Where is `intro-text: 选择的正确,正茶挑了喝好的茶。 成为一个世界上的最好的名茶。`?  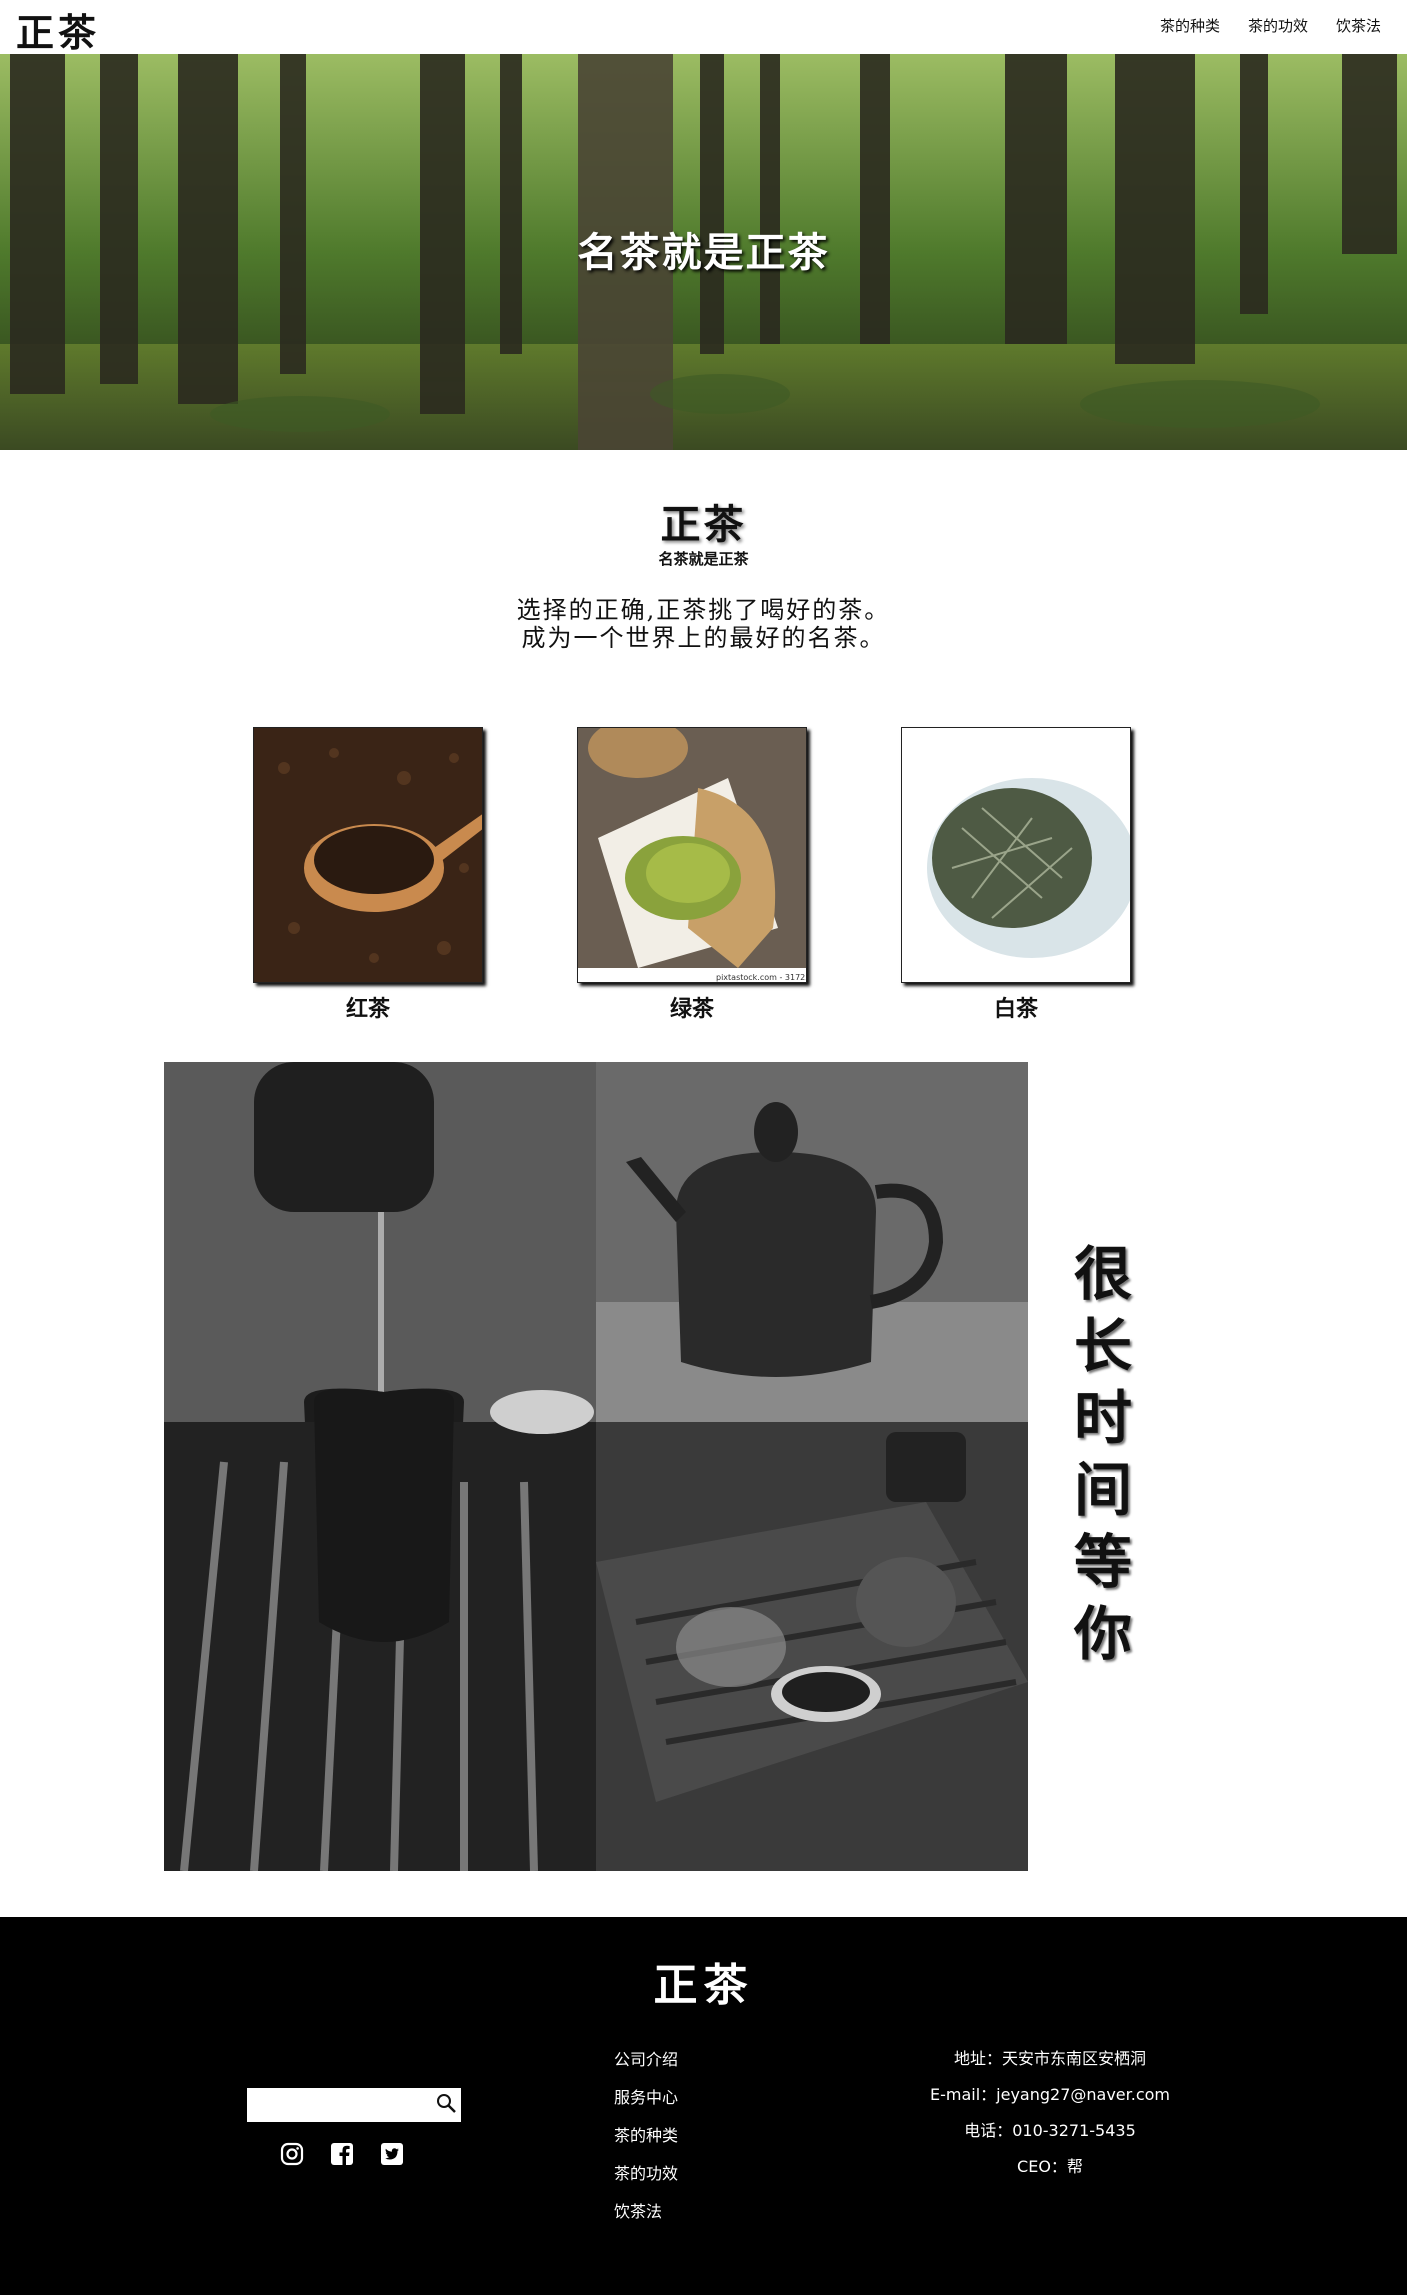
intro-text: 选择的正确,正茶挑了喝好的茶。 成为一个世界上的最好的名茶。 is located at coordinates (703, 624).